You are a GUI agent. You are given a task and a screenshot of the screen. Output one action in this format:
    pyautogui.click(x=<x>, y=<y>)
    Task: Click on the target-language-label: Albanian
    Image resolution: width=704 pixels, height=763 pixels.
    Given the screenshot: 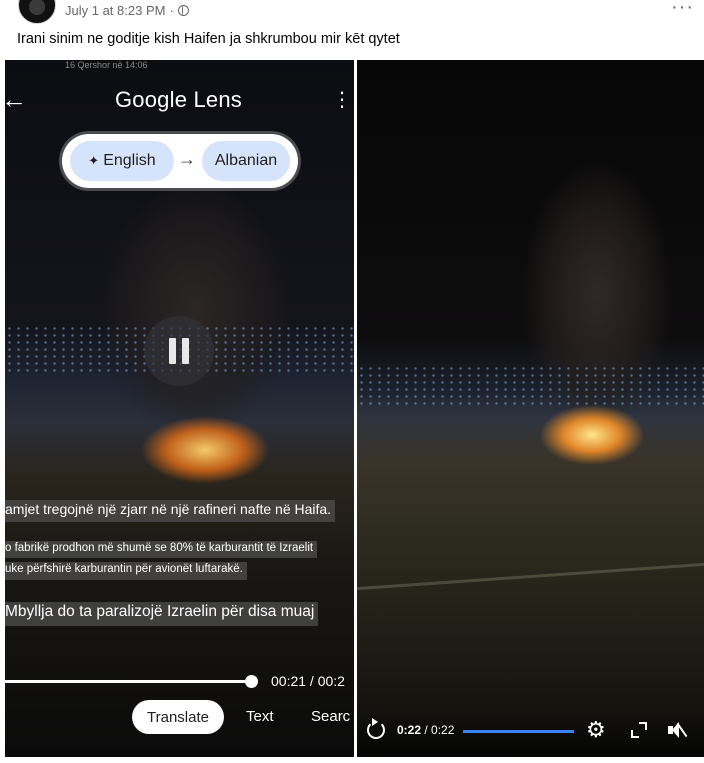 What is the action you would take?
    pyautogui.click(x=246, y=160)
    